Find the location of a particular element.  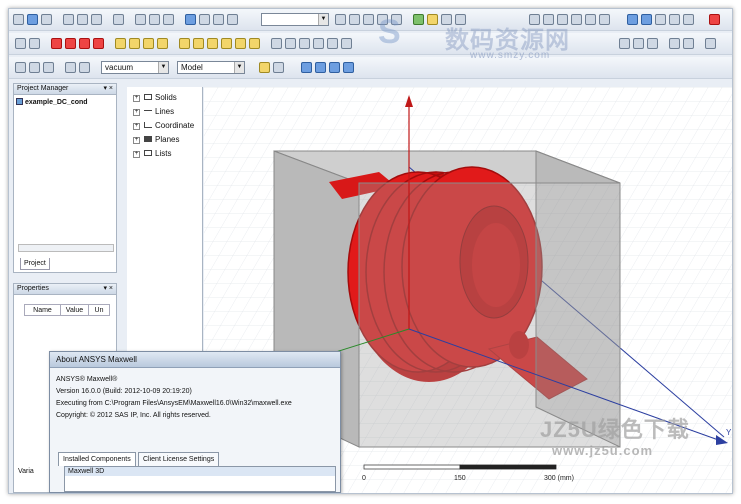

draw-torus-icon is located at coordinates (240, 43).